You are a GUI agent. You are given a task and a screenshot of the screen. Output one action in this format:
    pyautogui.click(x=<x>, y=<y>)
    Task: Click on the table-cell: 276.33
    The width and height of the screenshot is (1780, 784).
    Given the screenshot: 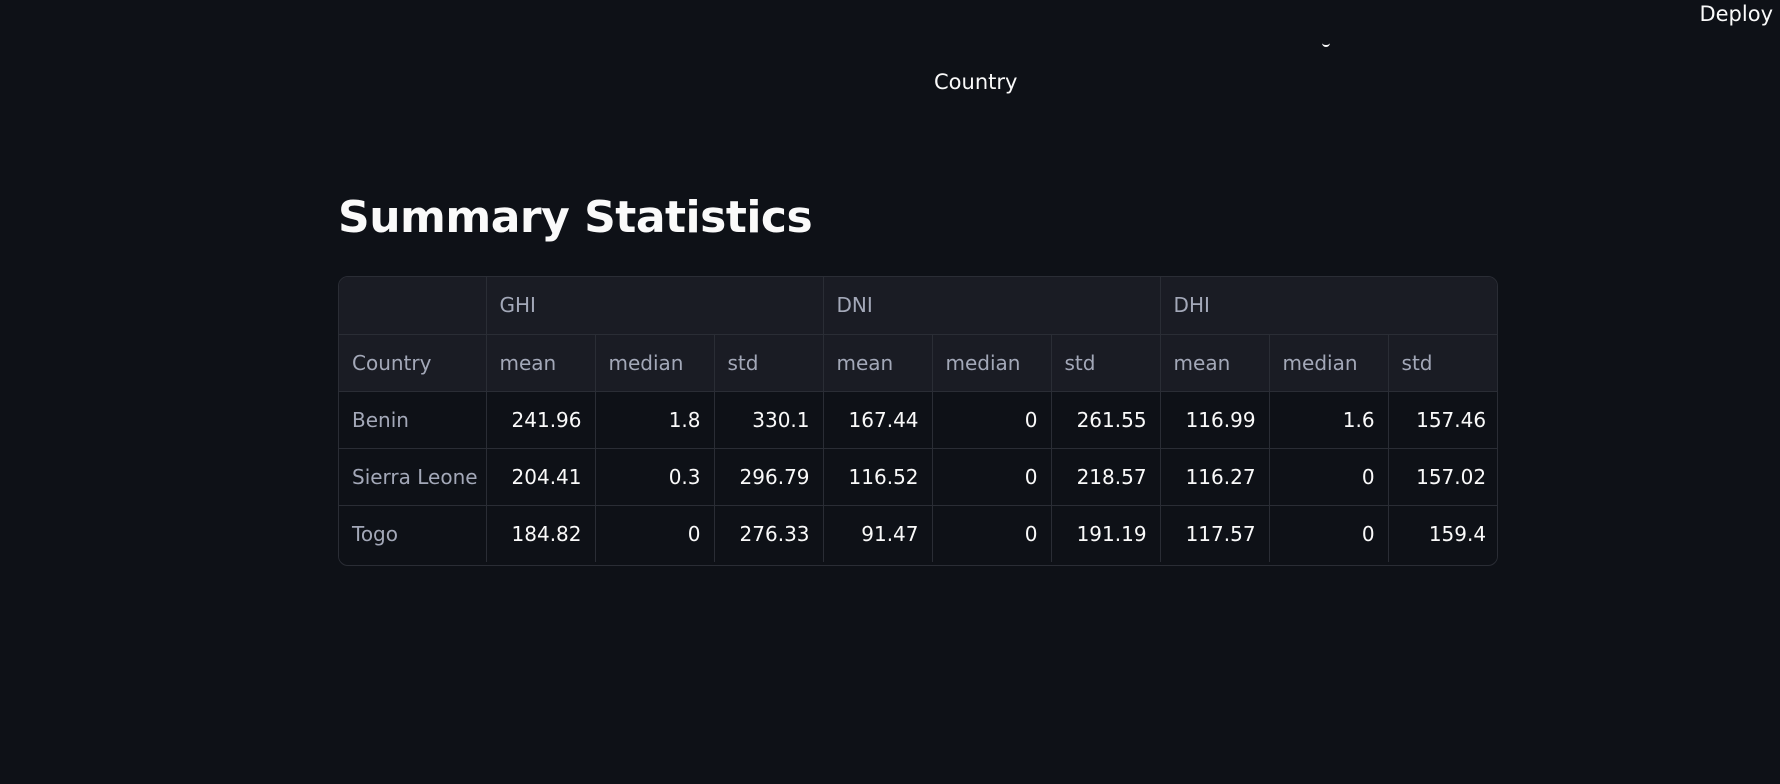 What is the action you would take?
    pyautogui.click(x=769, y=533)
    